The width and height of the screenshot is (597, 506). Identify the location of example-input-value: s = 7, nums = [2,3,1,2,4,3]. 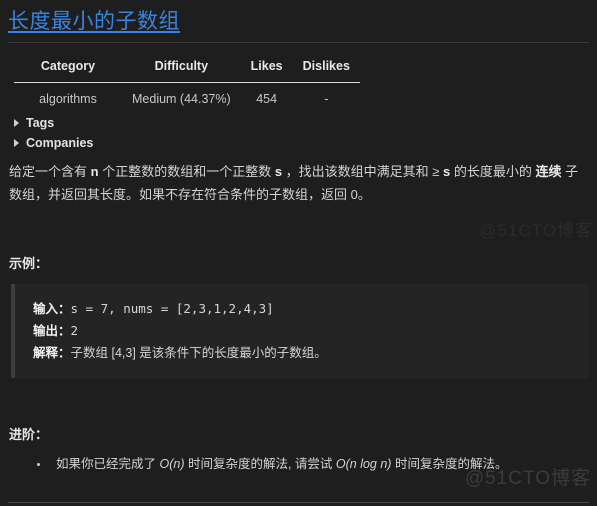
(172, 308).